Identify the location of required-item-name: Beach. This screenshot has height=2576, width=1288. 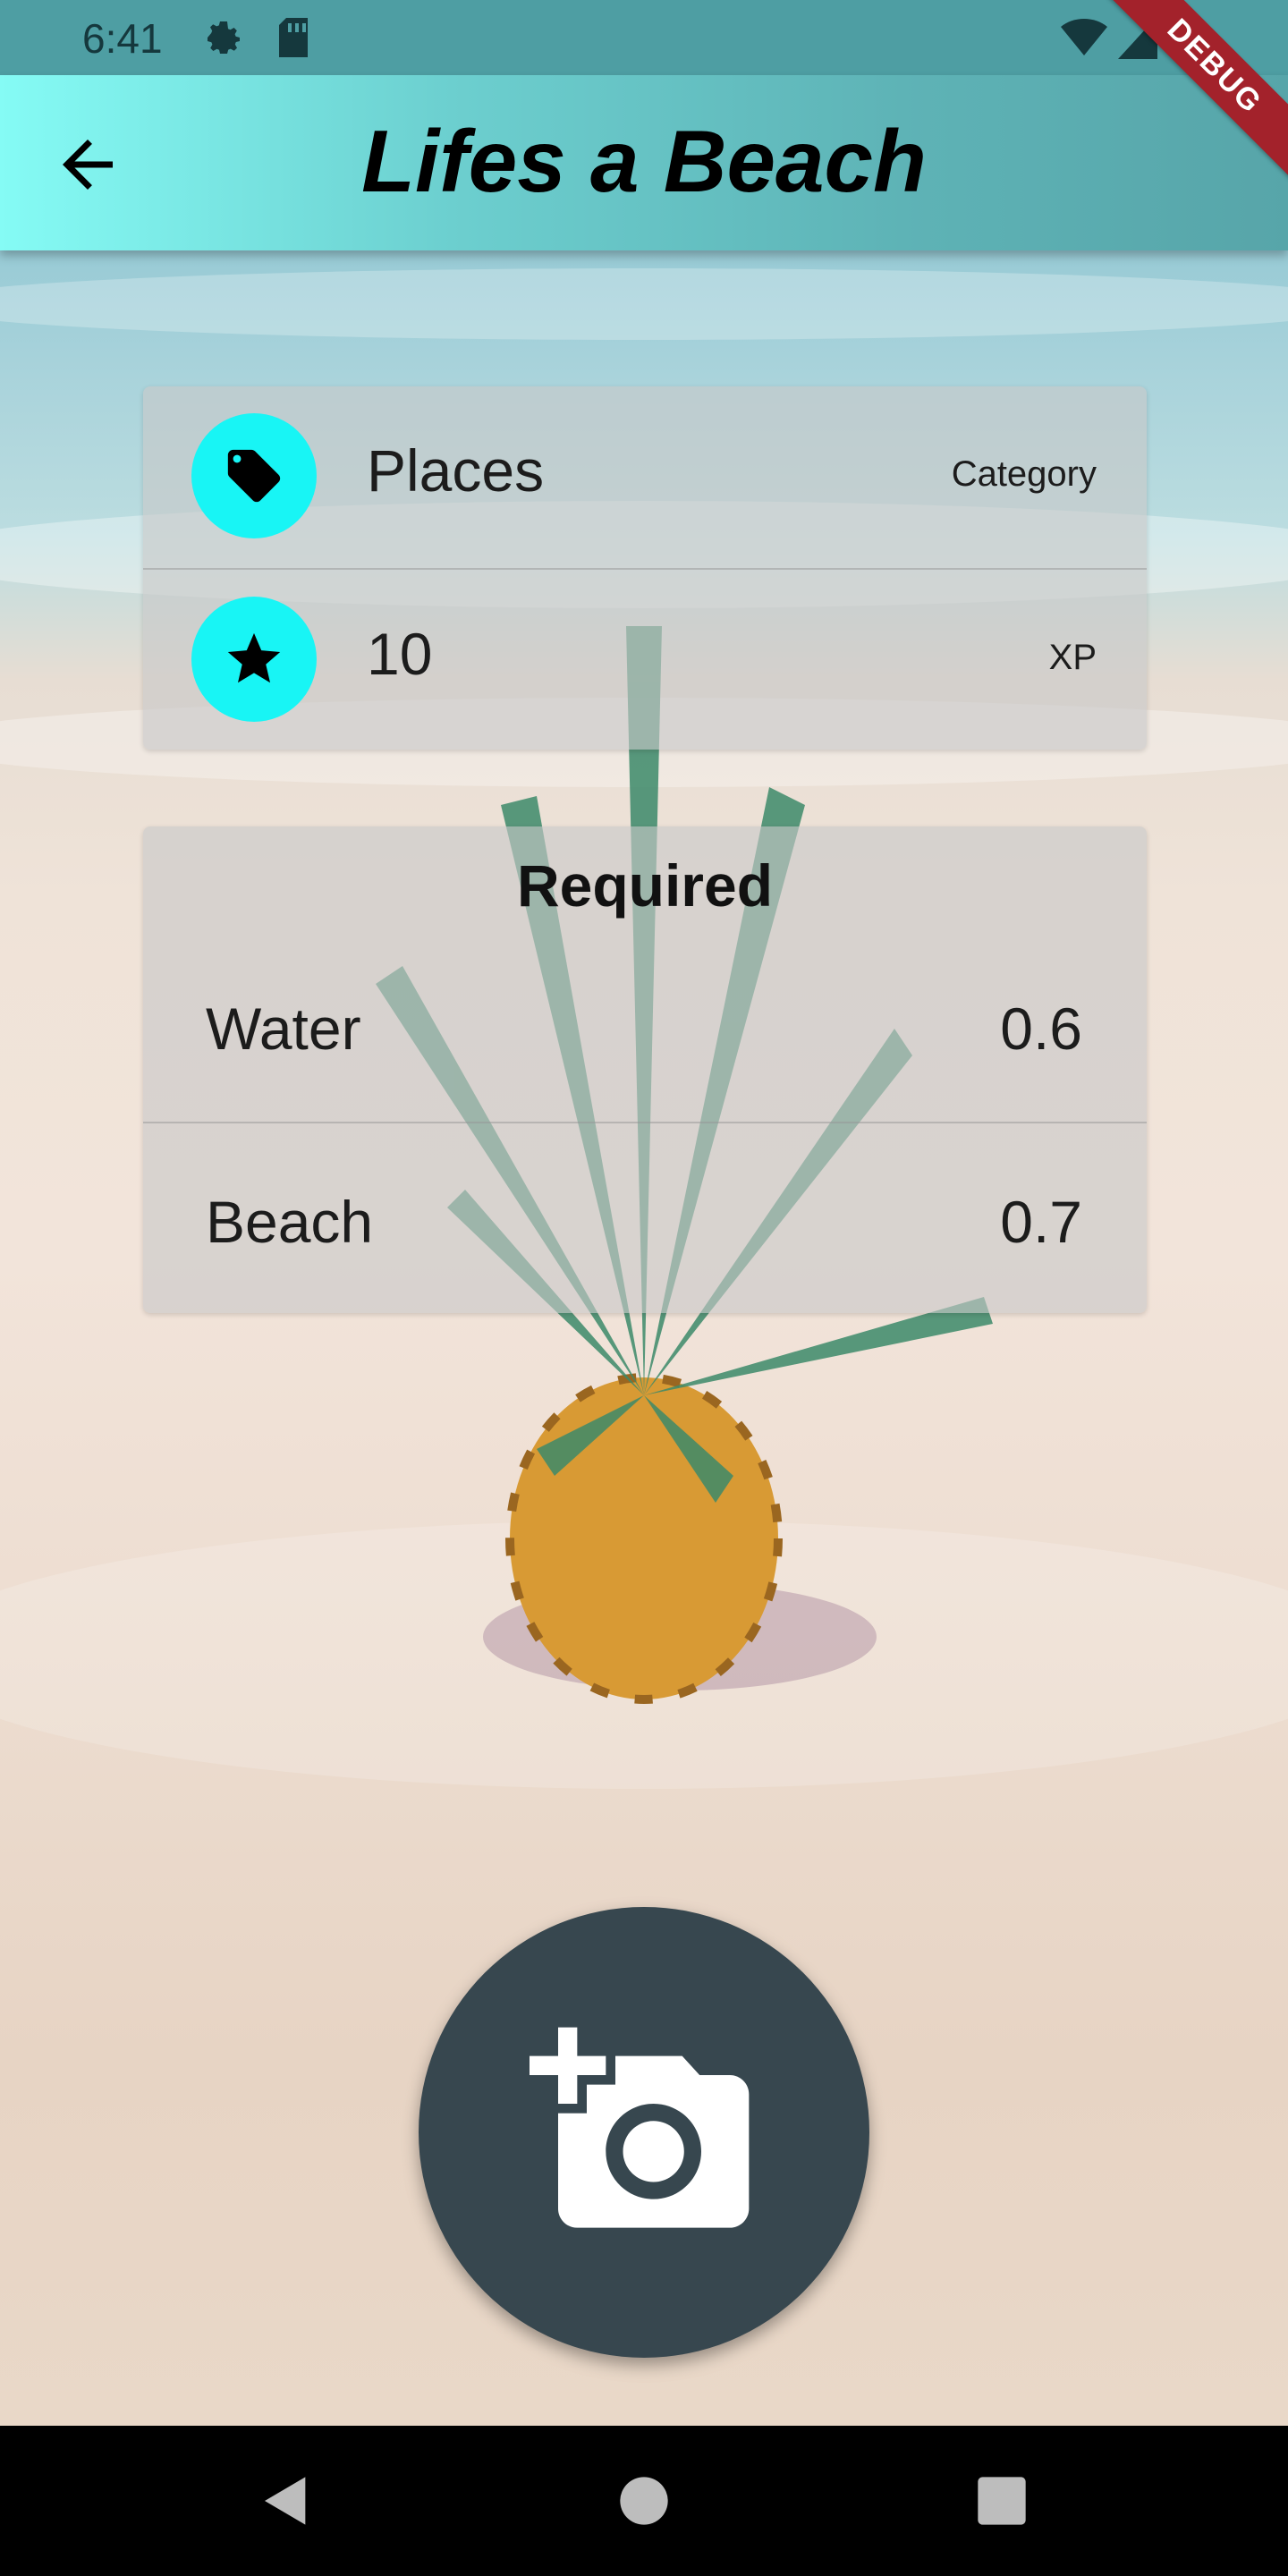
(290, 1222).